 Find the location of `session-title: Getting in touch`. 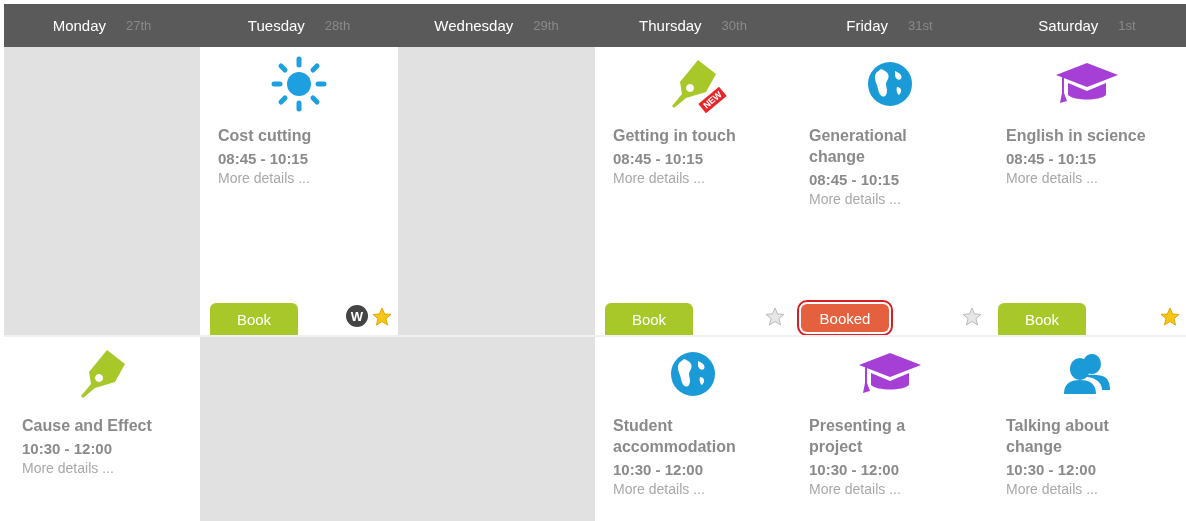

session-title: Getting in touch is located at coordinates (675, 136).